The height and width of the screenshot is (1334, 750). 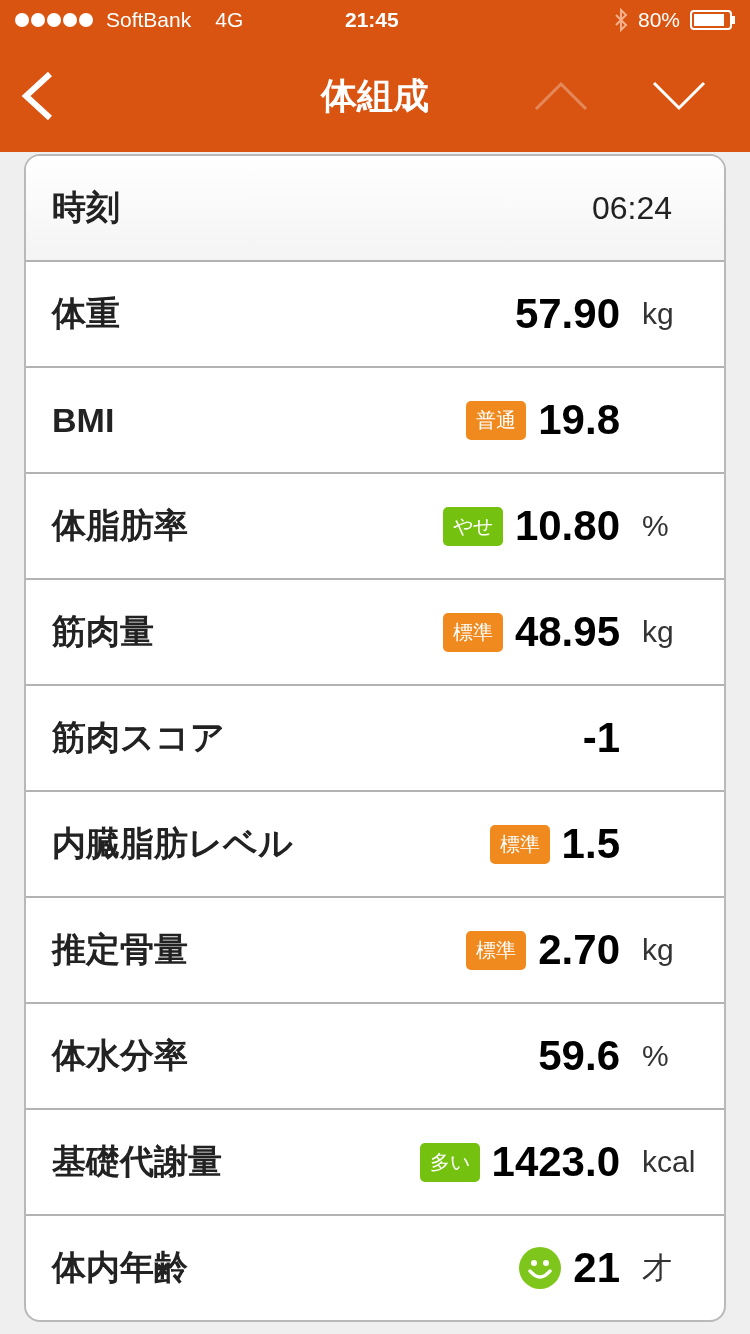 What do you see at coordinates (579, 950) in the screenshot?
I see `metric-value: 2.70` at bounding box center [579, 950].